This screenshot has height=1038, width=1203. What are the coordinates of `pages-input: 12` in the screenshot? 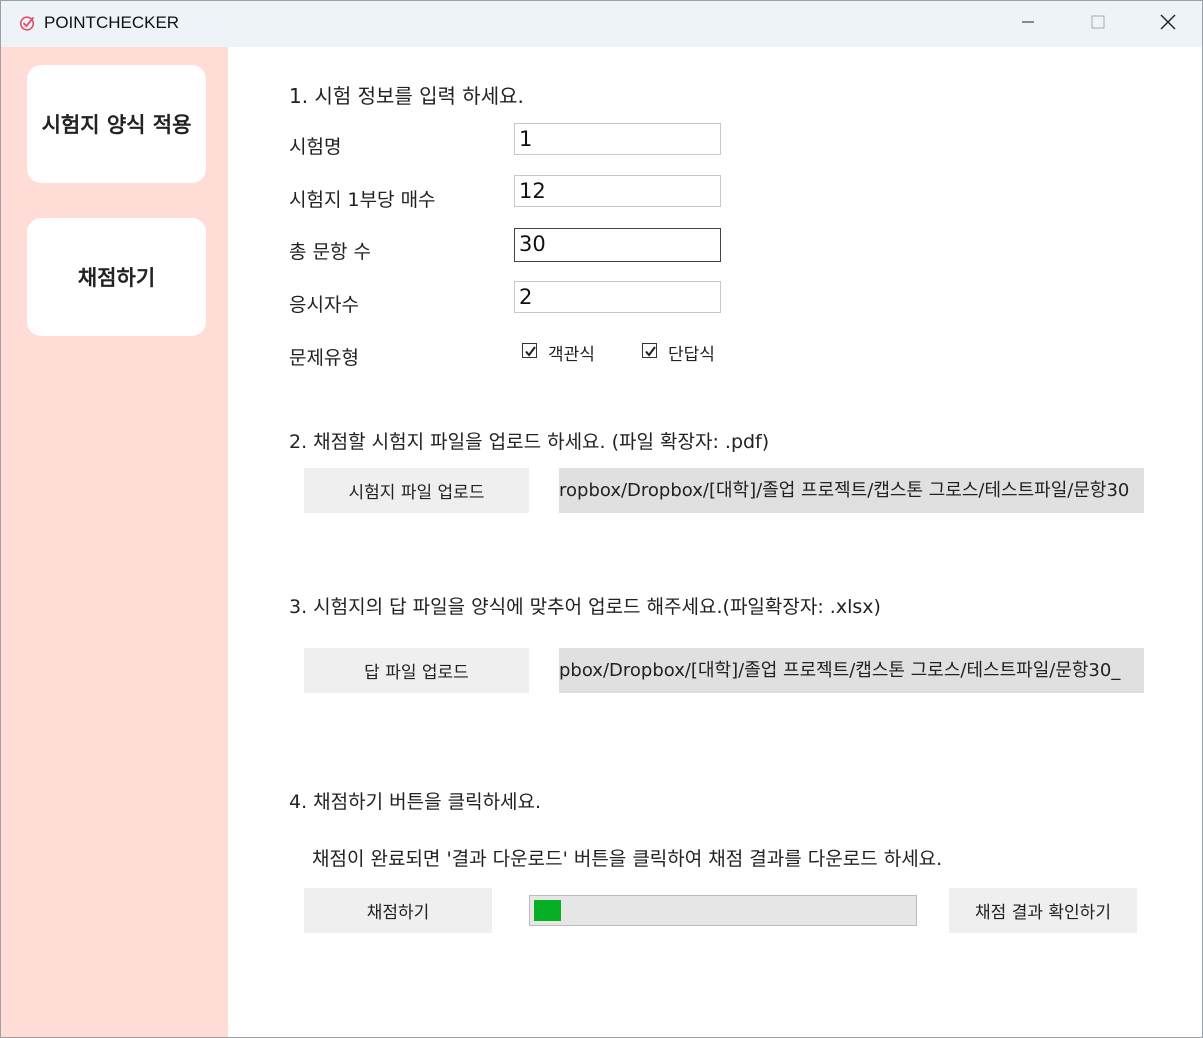 It's located at (617, 191).